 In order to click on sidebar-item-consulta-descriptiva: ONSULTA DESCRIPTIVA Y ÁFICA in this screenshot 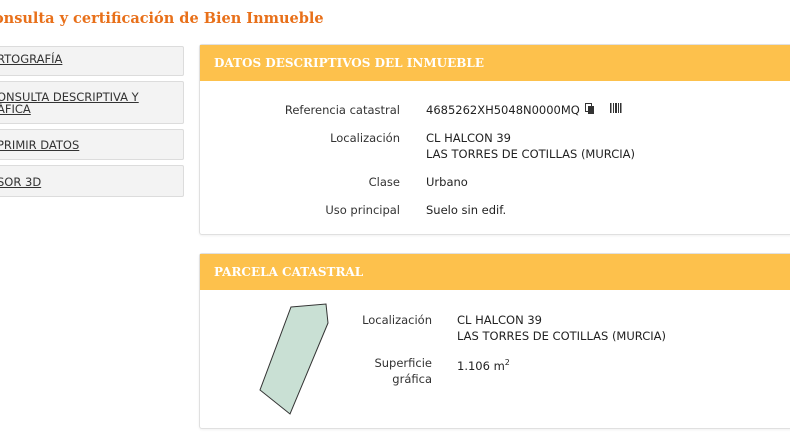, I will do `click(92, 102)`.